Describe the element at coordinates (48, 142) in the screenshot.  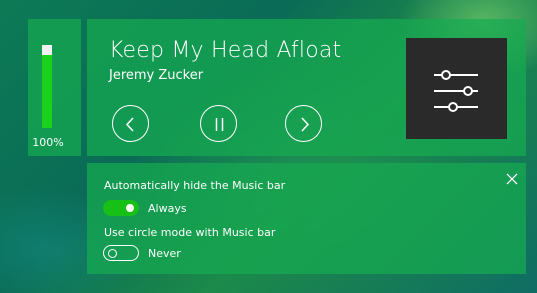
I see `volume-percent-label: 100%` at that location.